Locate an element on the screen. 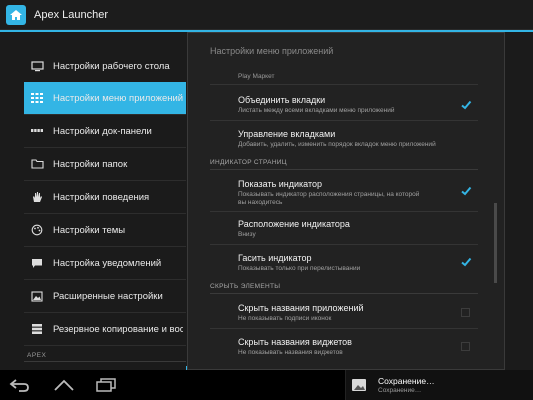 Image resolution: width=533 pixels, height=400 pixels. setting-indicator-position: Расположение индикатора Внизу is located at coordinates (358, 229).